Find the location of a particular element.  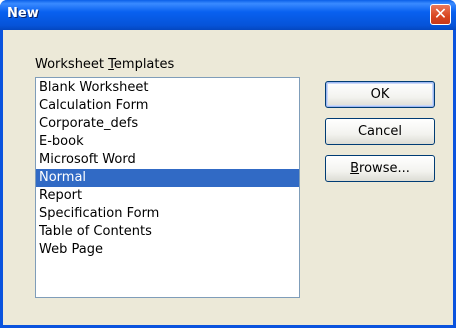

worksheet-templates-label: Worksheet Templates is located at coordinates (105, 64).